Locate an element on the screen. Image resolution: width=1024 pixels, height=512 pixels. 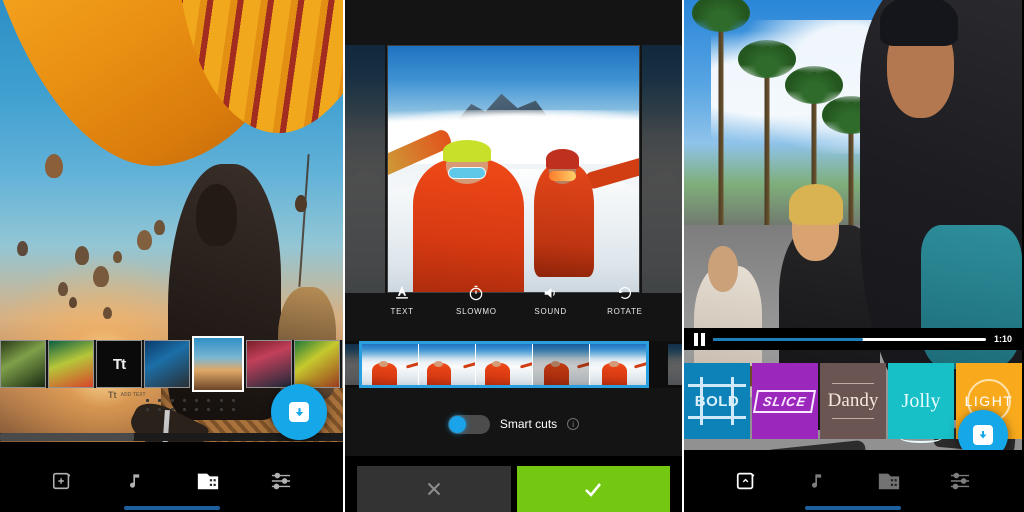
kid-hair is located at coordinates (815, 205).